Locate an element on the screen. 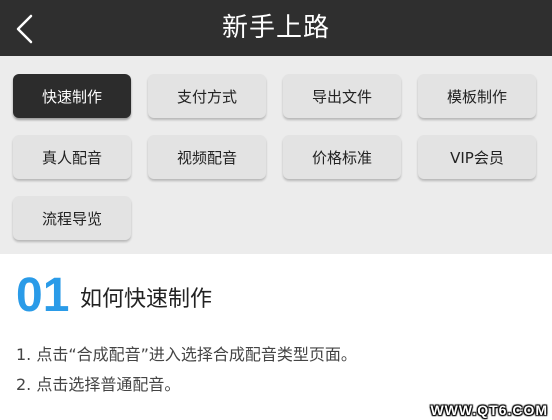  watermark: WWW.QT6.COM is located at coordinates (489, 410).